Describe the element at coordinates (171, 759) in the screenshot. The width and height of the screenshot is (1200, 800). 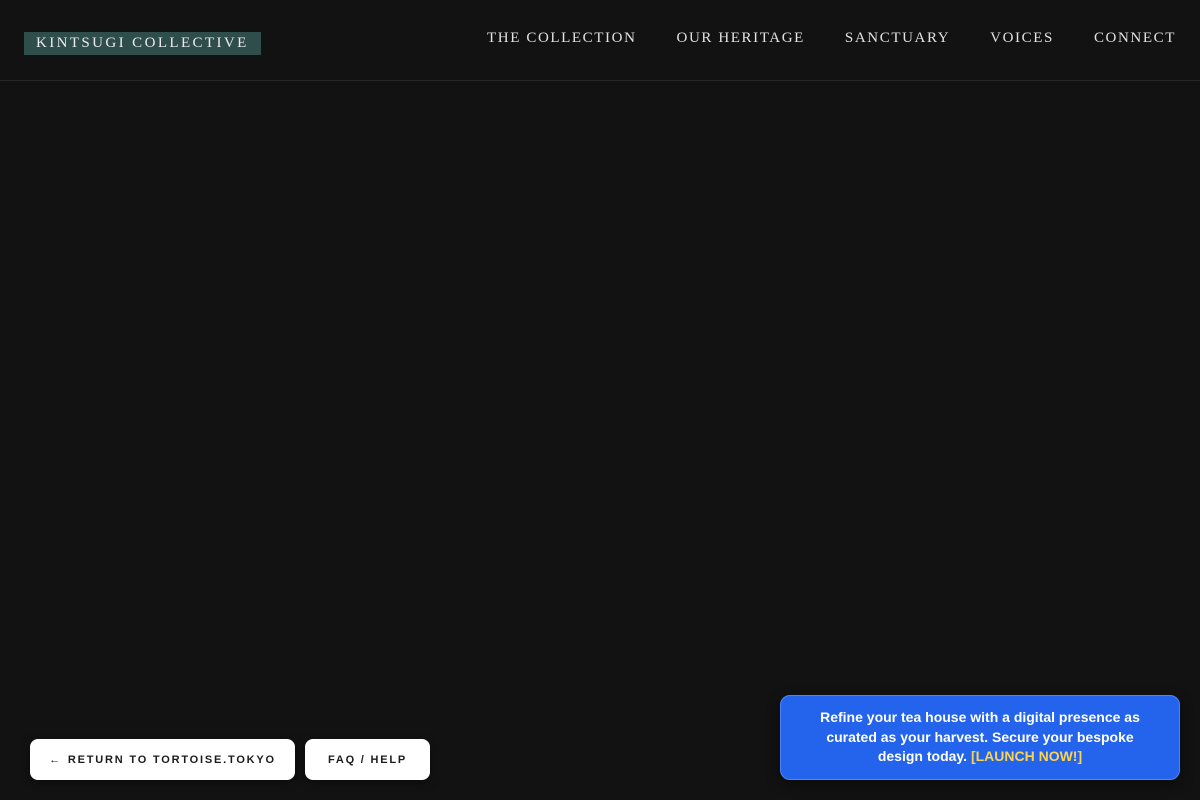
I see `return-button-label: RETURN TO TORTOISE.TOKYO` at that location.